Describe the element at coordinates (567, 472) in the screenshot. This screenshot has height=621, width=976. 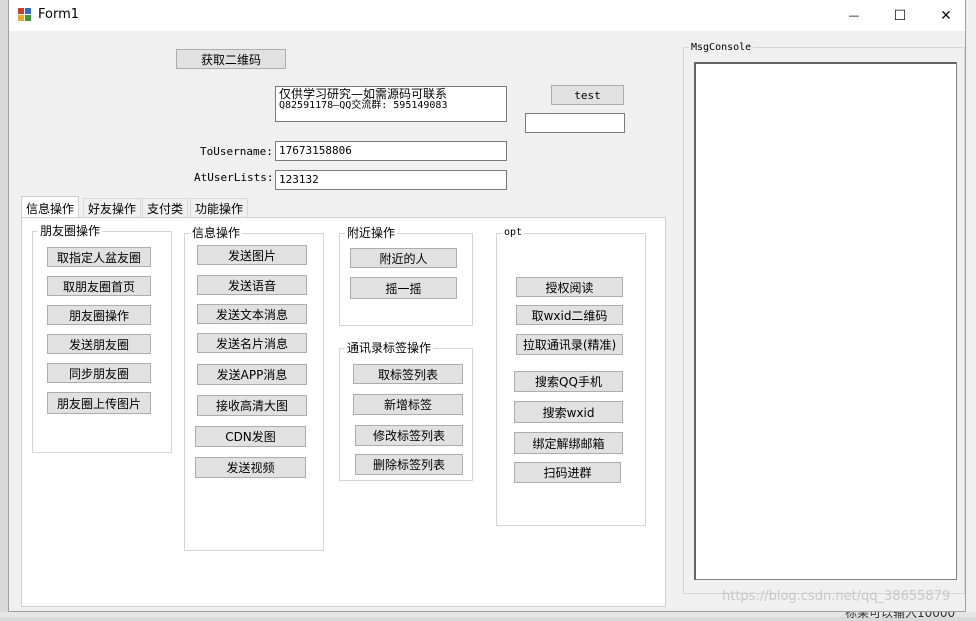
I see `scan-join-group-button: 扫码进群` at that location.